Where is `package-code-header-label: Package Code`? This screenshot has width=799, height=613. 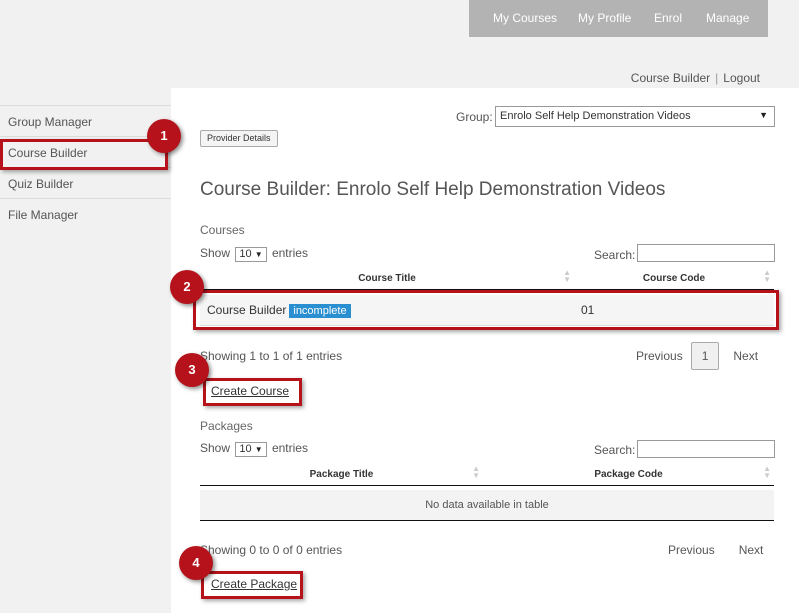 package-code-header-label: Package Code is located at coordinates (628, 474).